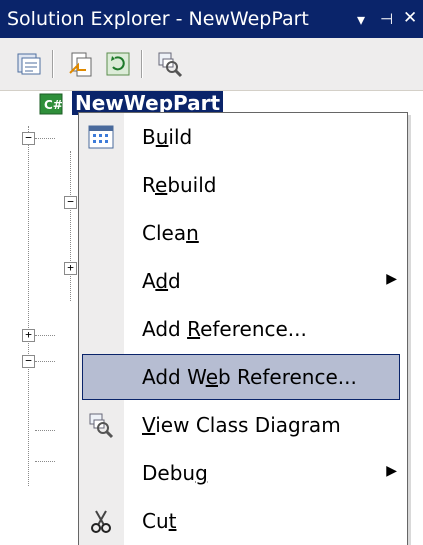 The height and width of the screenshot is (545, 423). I want to click on menu-item-label: Debug, so click(175, 473).